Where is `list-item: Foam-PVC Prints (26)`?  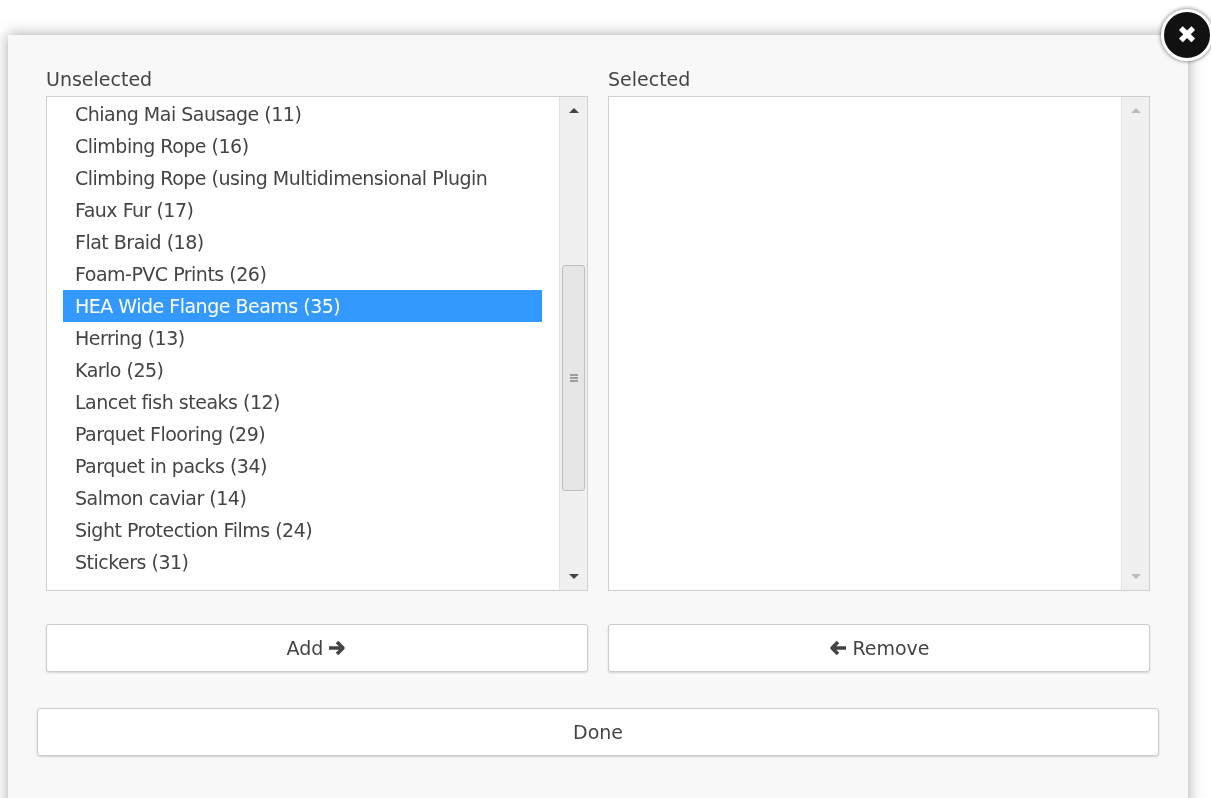 list-item: Foam-PVC Prints (26) is located at coordinates (302, 274).